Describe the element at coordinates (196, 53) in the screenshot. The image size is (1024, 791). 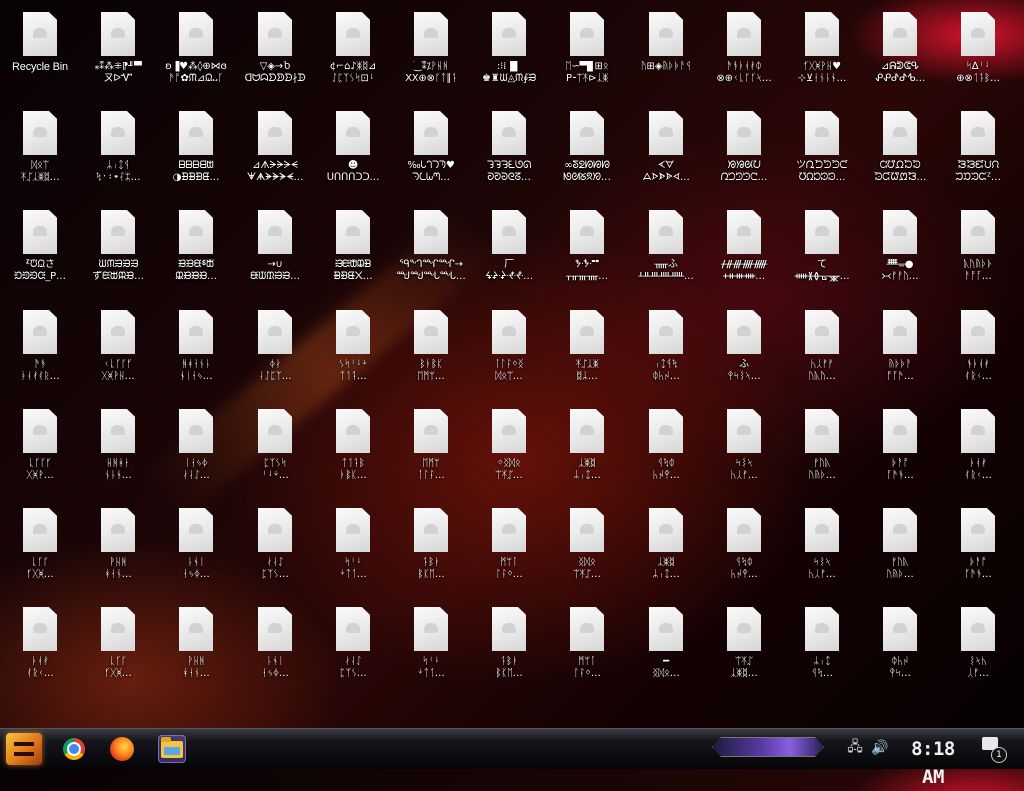
I see `desktop-file-icon: ʚ▐♥⁂◊⊕⋈ɞ ᚫᚩ✿ᙏ⊿ᙉ᎑ᚴ` at that location.